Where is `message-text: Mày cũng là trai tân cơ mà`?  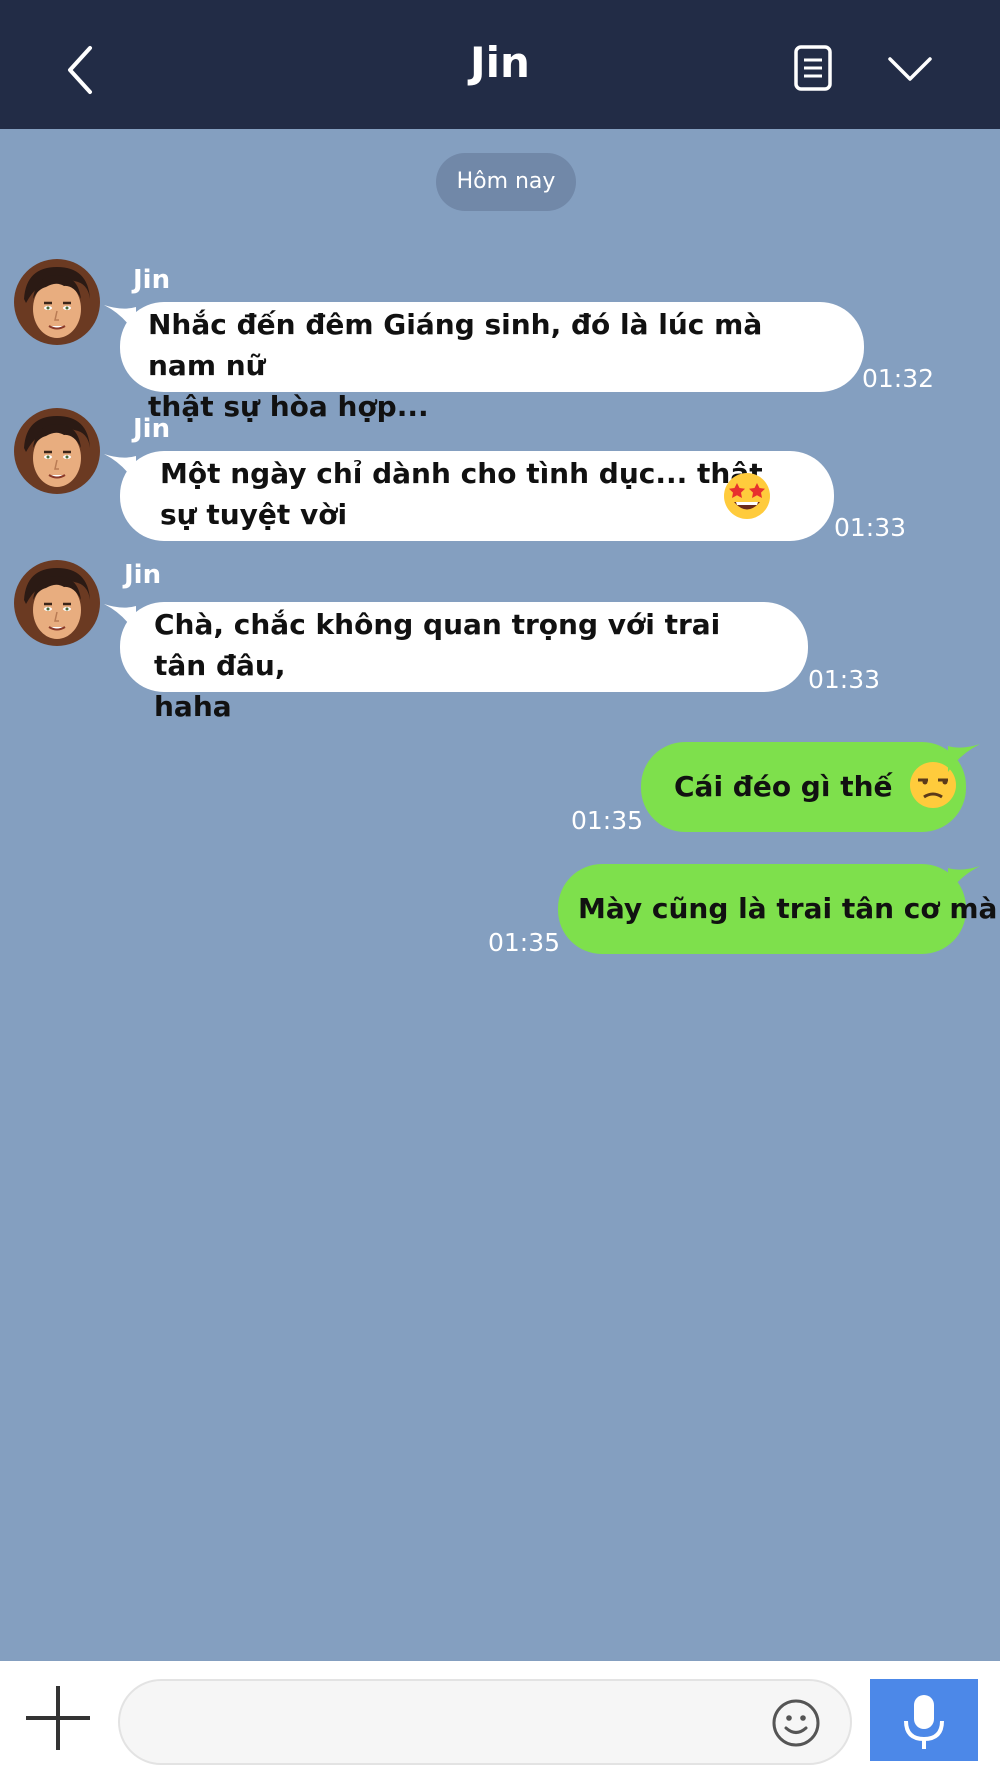 message-text: Mày cũng là trai tân cơ mà is located at coordinates (788, 908).